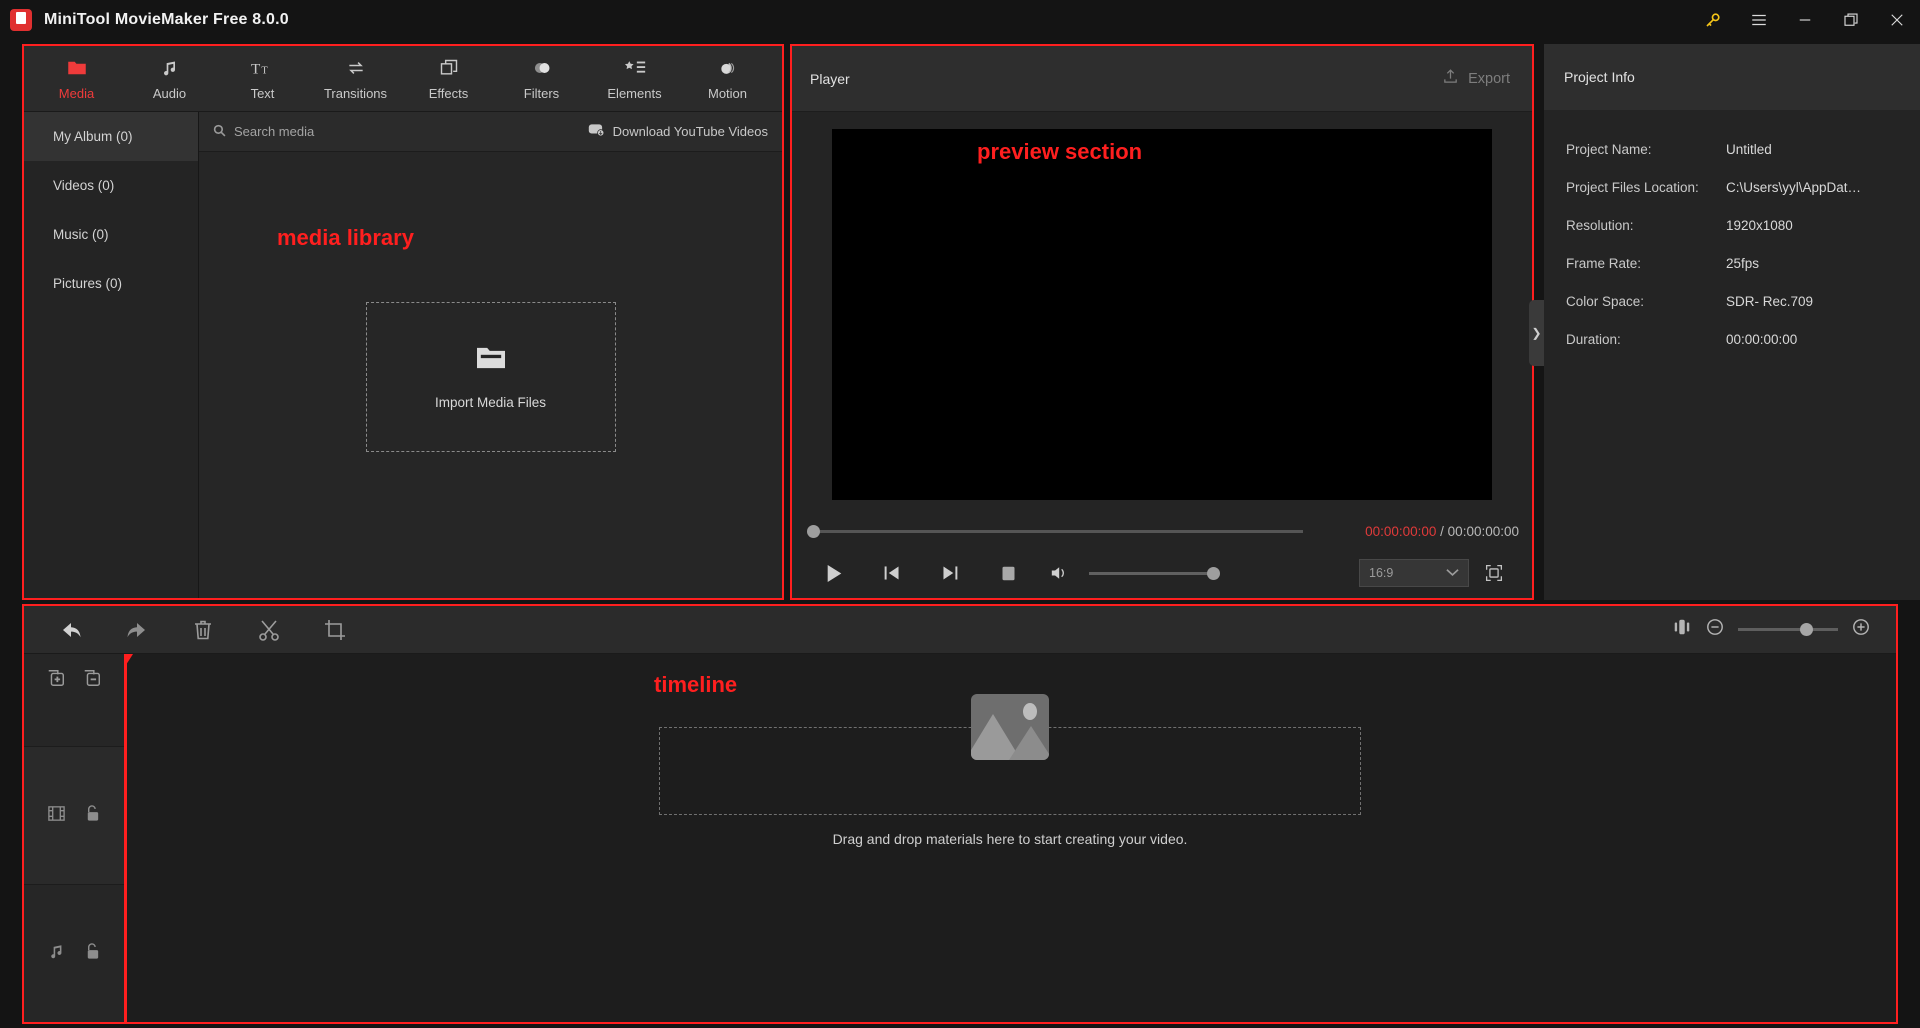 Image resolution: width=1920 pixels, height=1028 pixels. I want to click on export-button: Export, so click(1476, 78).